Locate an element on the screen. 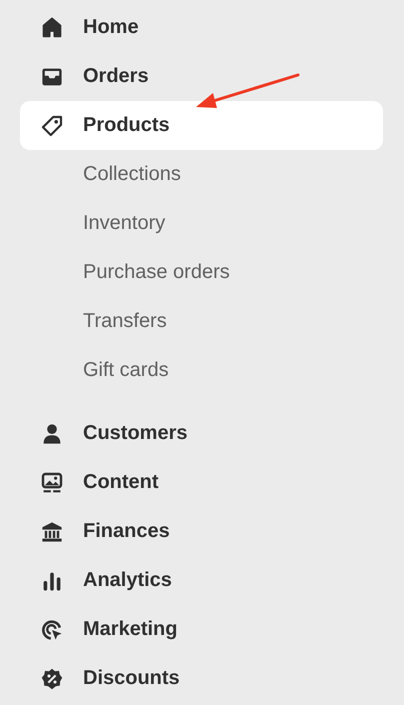  subnav-item: Inventory is located at coordinates (201, 223).